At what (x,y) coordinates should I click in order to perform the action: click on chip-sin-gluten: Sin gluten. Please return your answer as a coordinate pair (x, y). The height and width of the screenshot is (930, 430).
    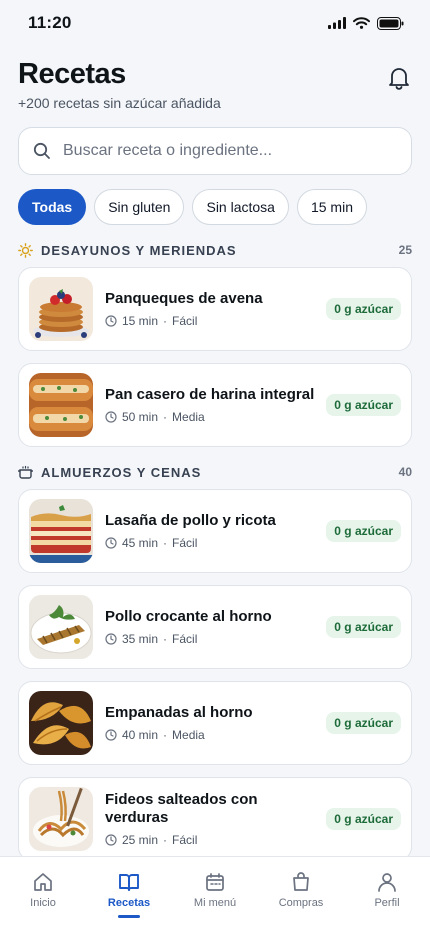
    Looking at the image, I should click on (139, 207).